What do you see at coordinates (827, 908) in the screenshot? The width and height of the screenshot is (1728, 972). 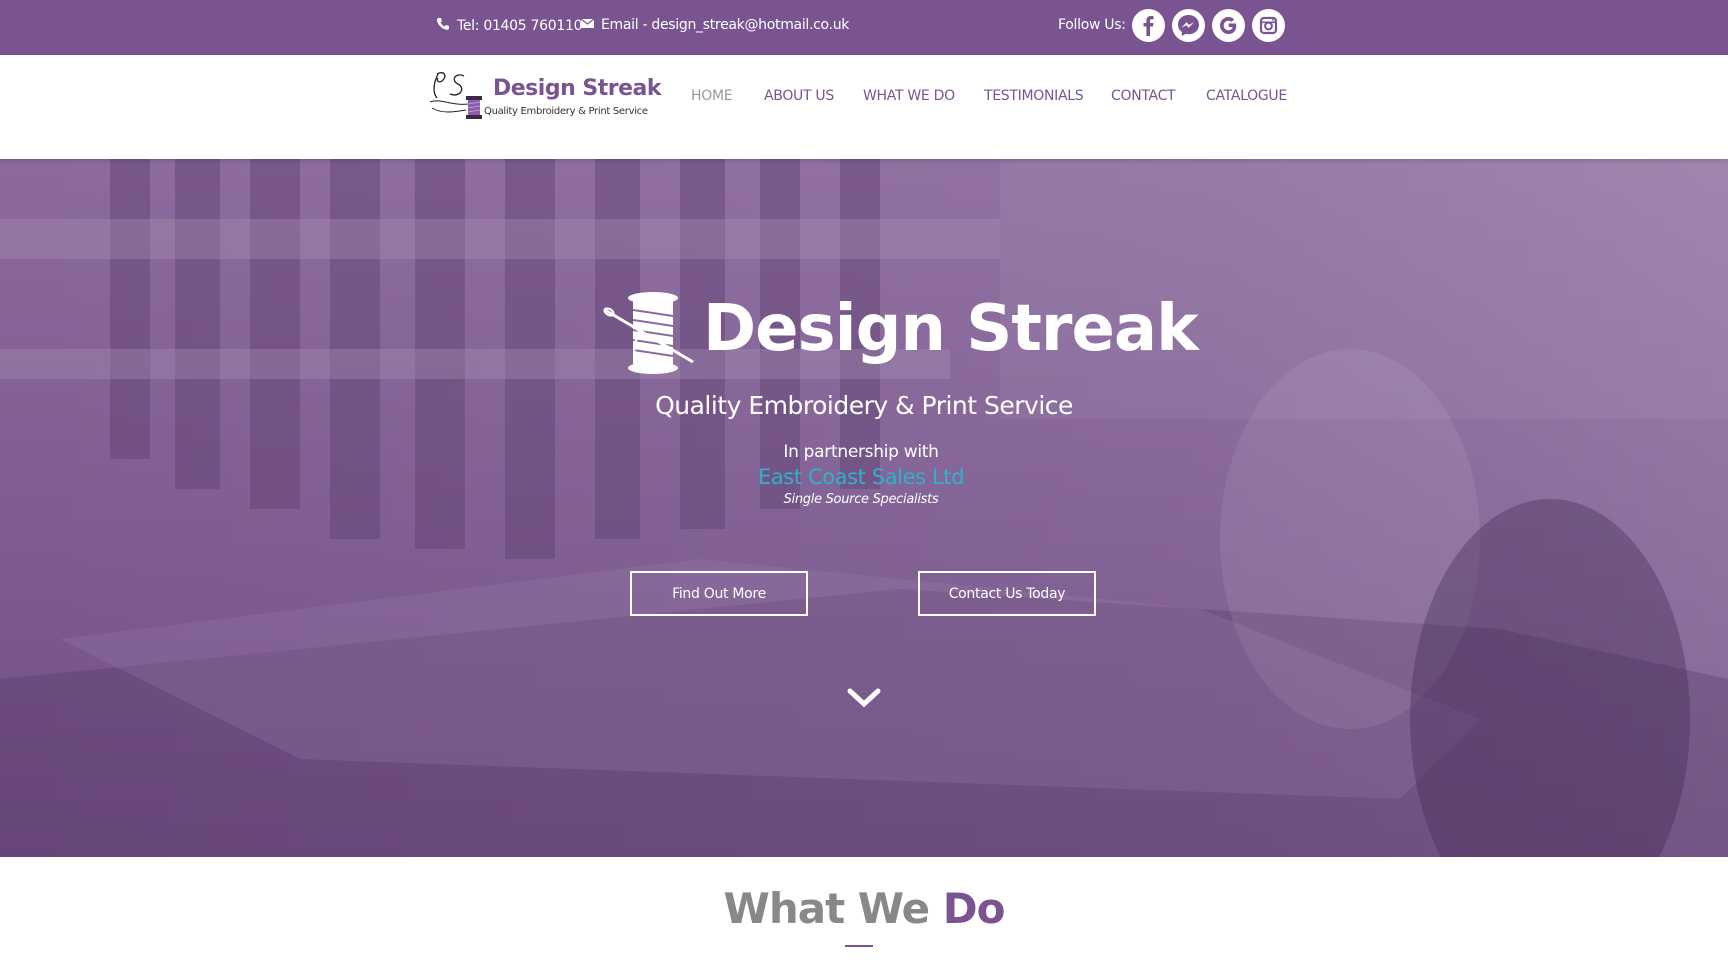 I see `section-heading-main: What We` at bounding box center [827, 908].